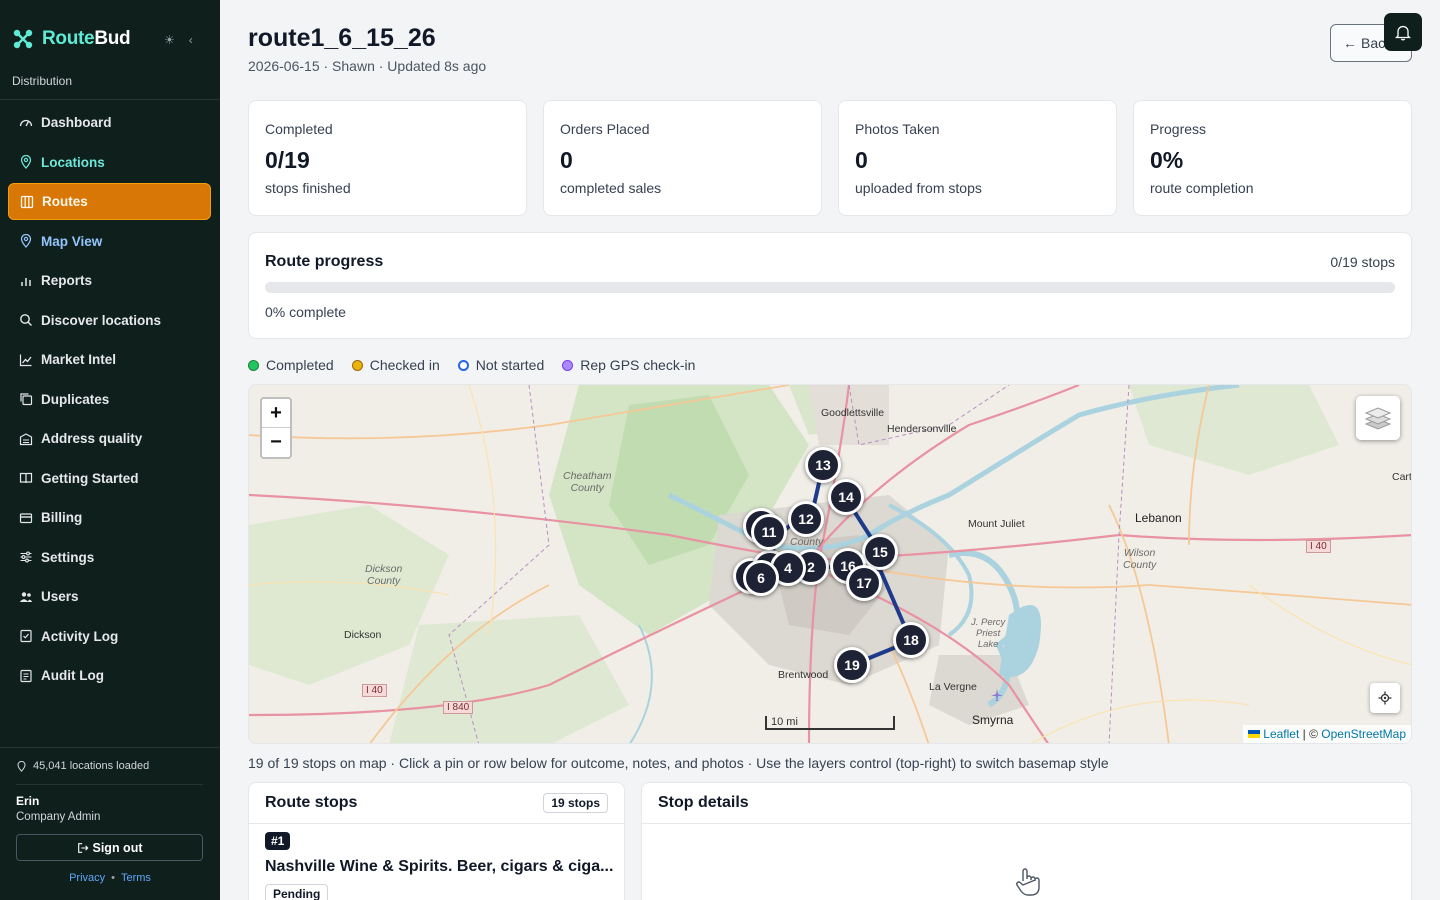 Image resolution: width=1440 pixels, height=900 pixels. Describe the element at coordinates (996, 524) in the screenshot. I see `place-label: Mount Juliet` at that location.